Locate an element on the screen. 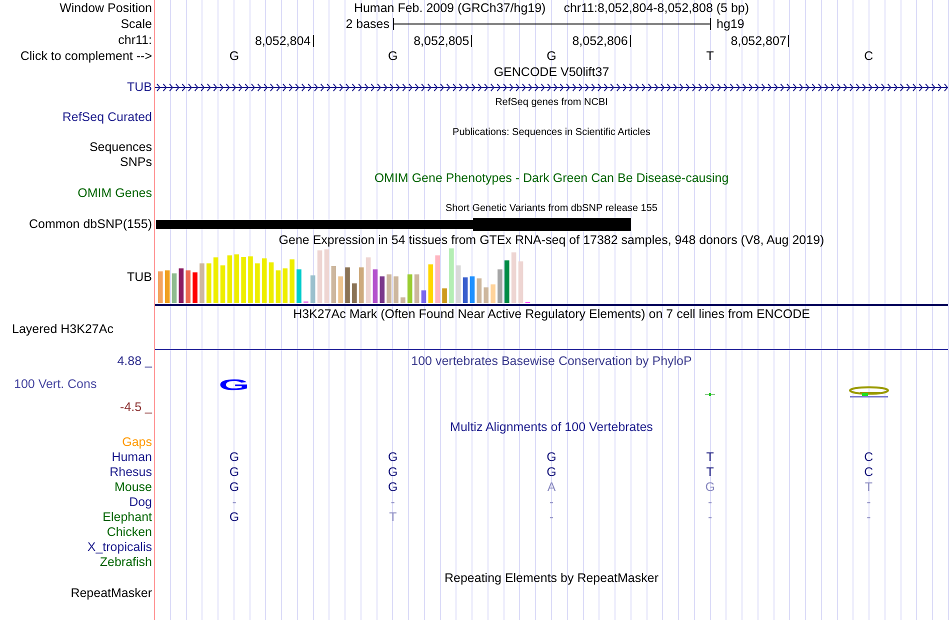 The image size is (950, 620). gene-feature is located at coordinates (551, 87).